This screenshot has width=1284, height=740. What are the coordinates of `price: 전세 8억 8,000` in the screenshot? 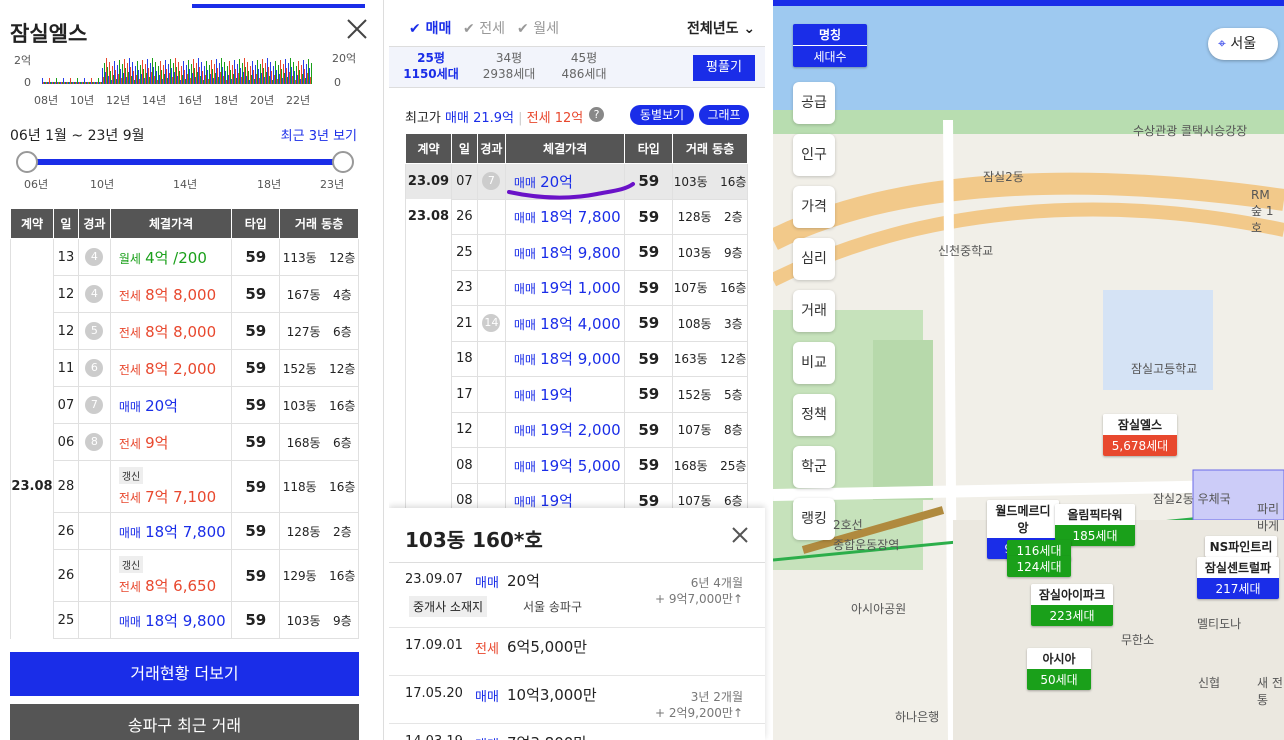 It's located at (171, 331).